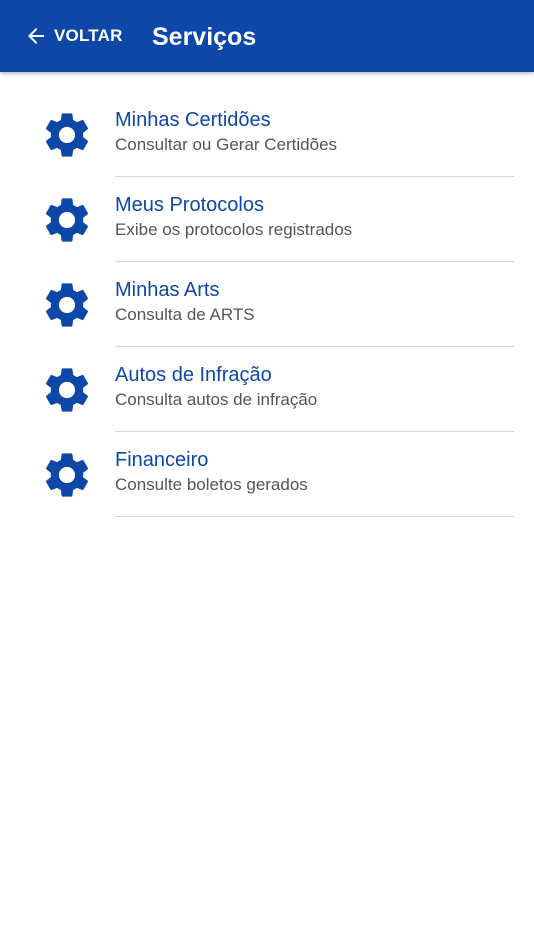 Image resolution: width=534 pixels, height=950 pixels. Describe the element at coordinates (88, 35) in the screenshot. I see `back-label: VOLTAR` at that location.